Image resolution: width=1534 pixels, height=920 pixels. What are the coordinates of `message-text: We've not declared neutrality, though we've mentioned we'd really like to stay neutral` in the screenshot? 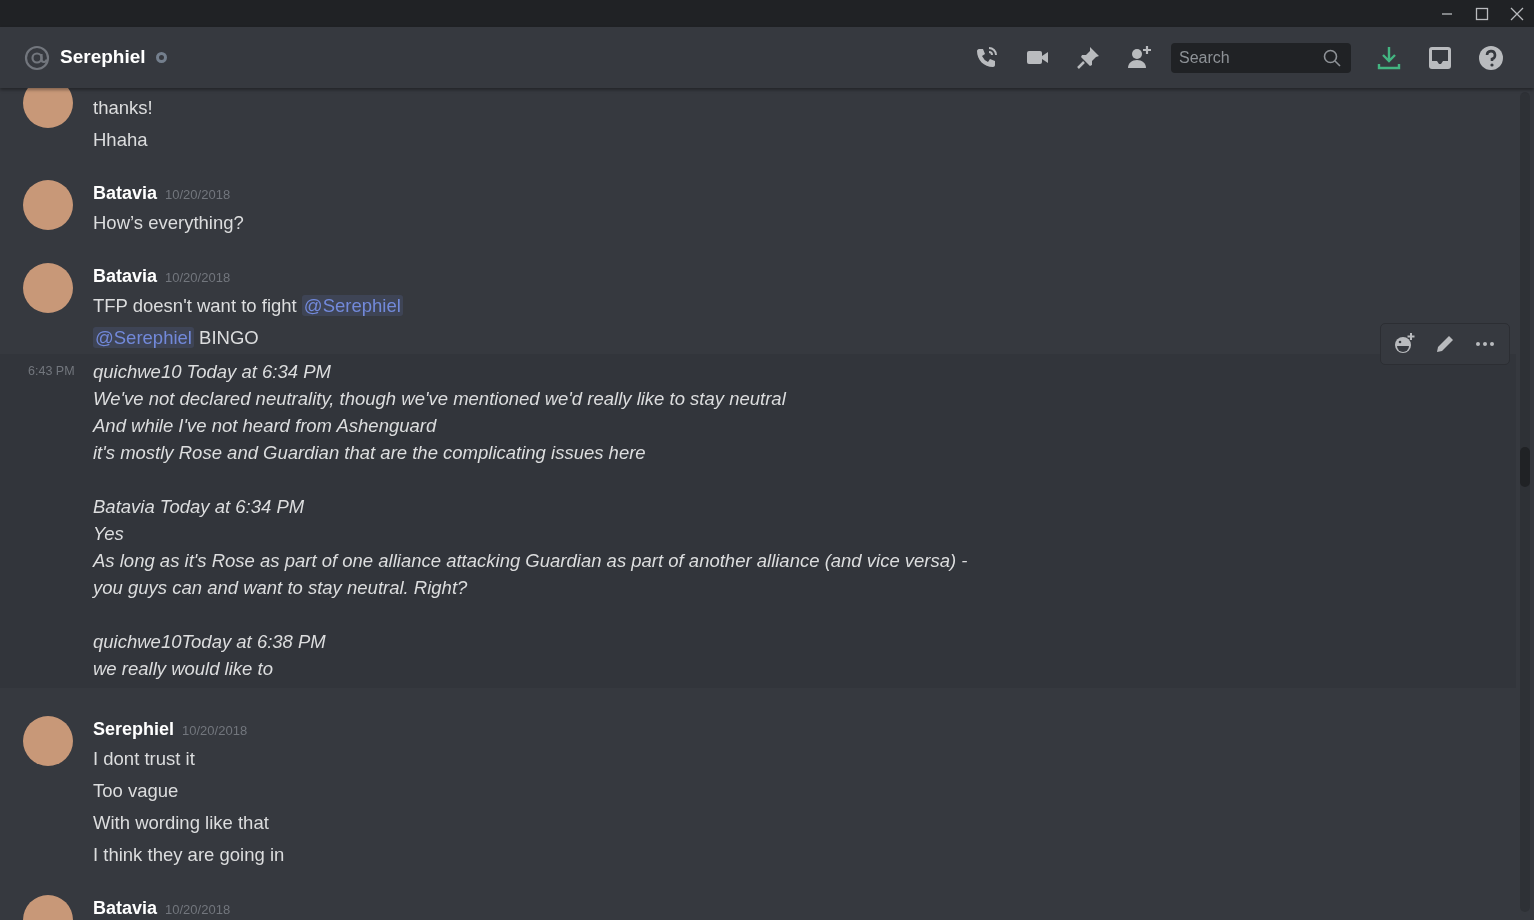 It's located at (440, 398).